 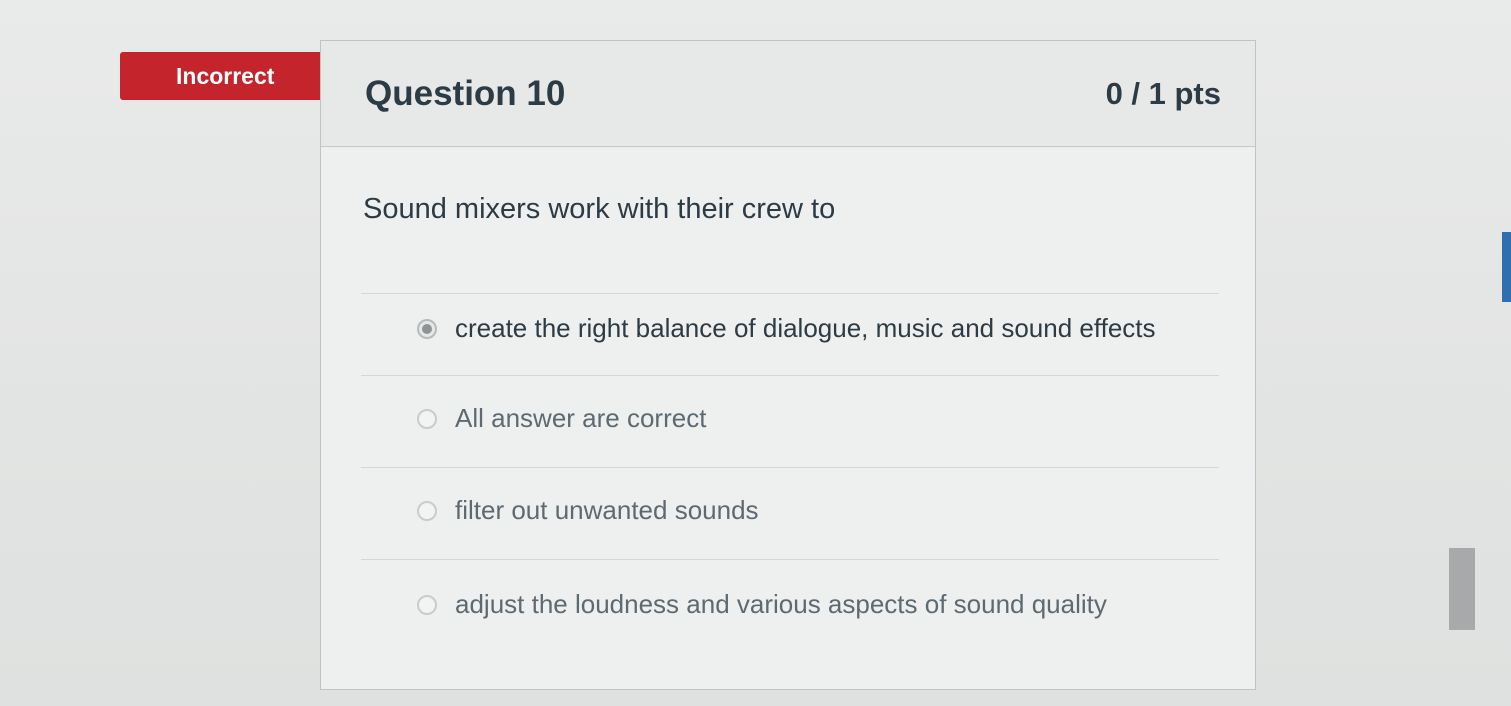 What do you see at coordinates (427, 328) in the screenshot?
I see `radio-selected-icon` at bounding box center [427, 328].